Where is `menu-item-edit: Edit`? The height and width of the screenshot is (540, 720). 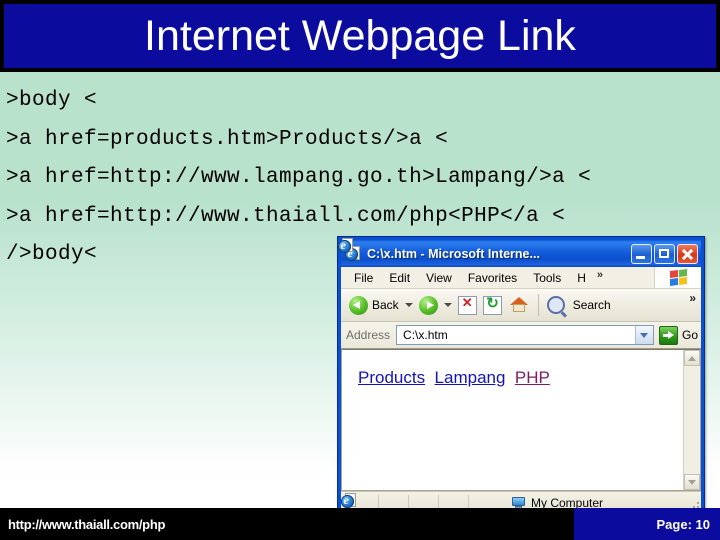
menu-item-edit: Edit is located at coordinates (400, 278).